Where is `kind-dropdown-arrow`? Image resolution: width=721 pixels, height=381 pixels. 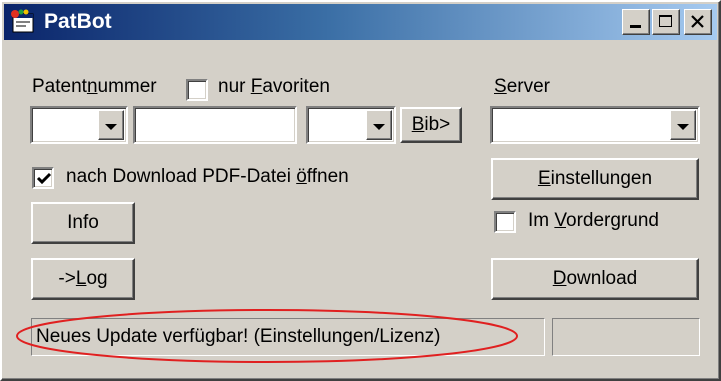
kind-dropdown-arrow is located at coordinates (379, 125).